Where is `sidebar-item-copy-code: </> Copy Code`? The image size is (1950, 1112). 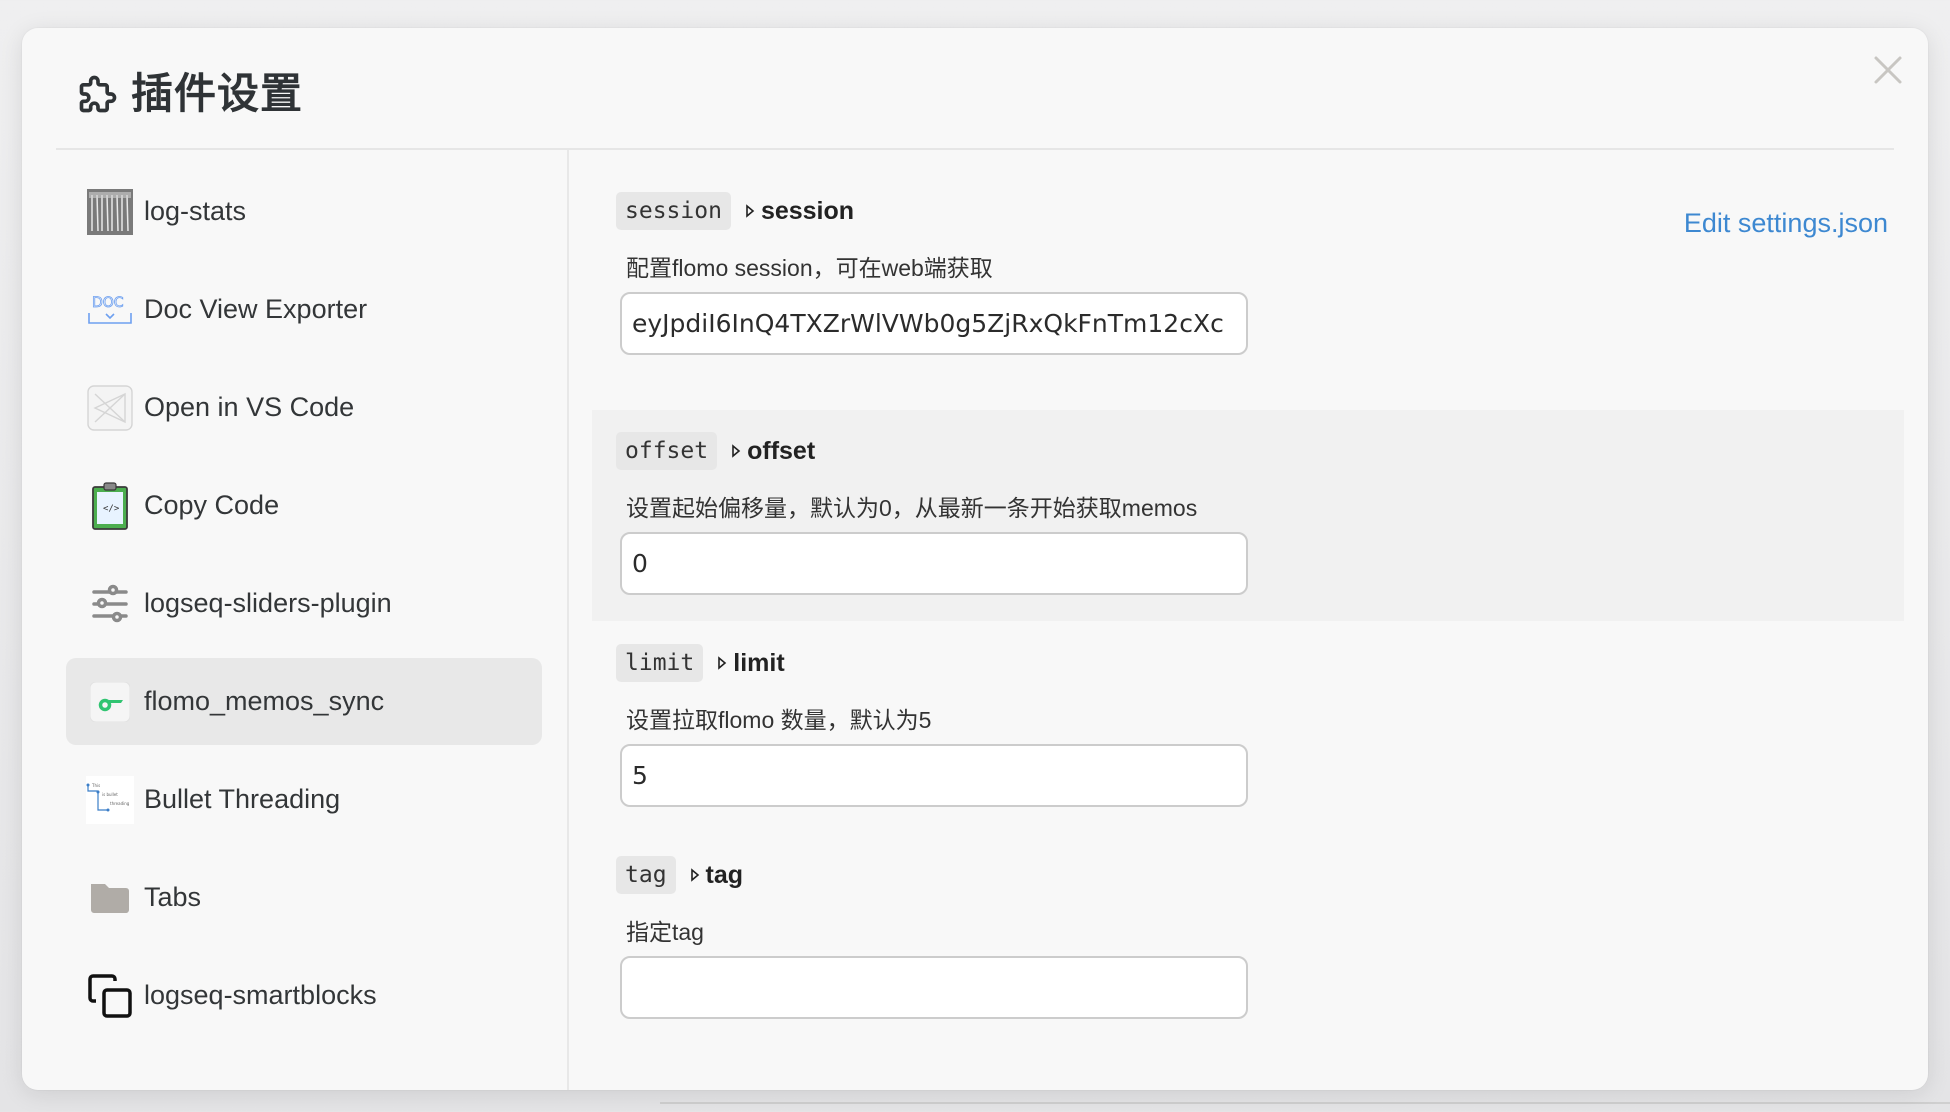 sidebar-item-copy-code: </> Copy Code is located at coordinates (304, 505).